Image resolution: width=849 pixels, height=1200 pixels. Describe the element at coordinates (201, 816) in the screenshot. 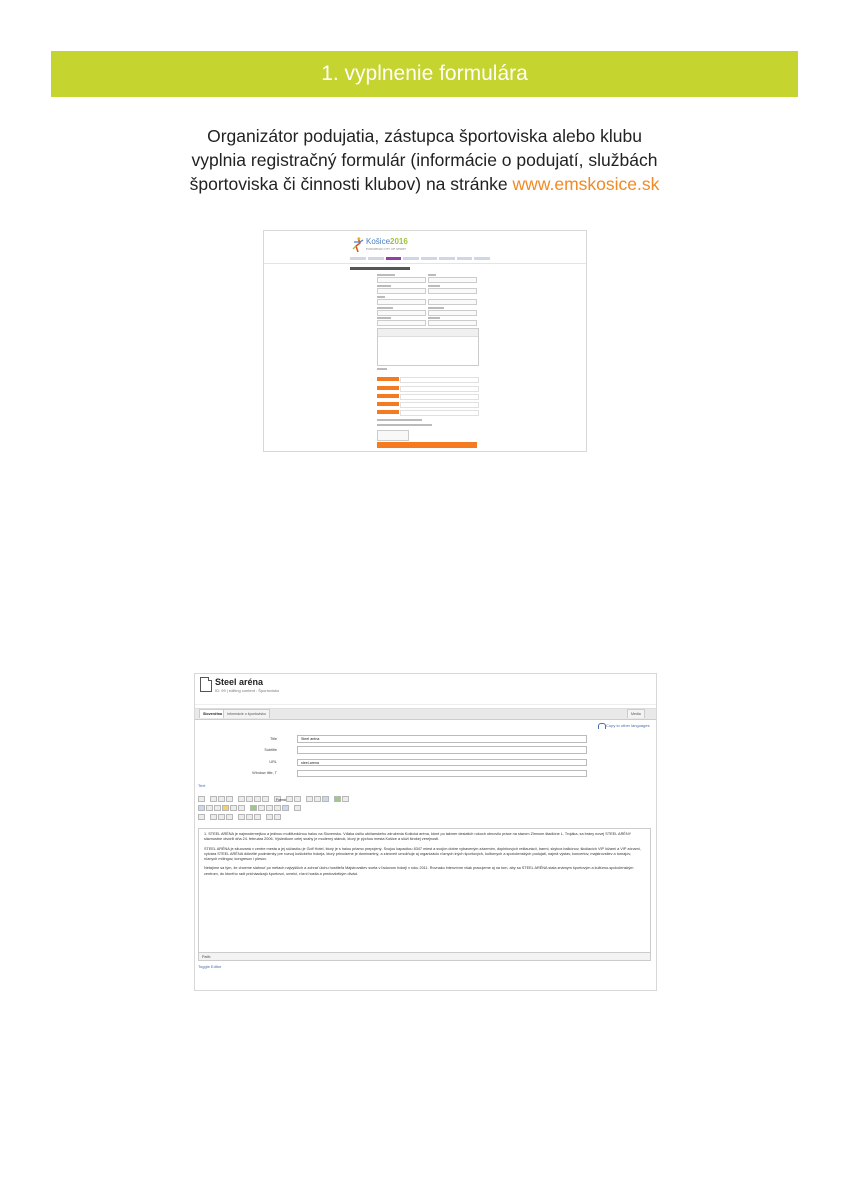

I see `table-icon` at that location.